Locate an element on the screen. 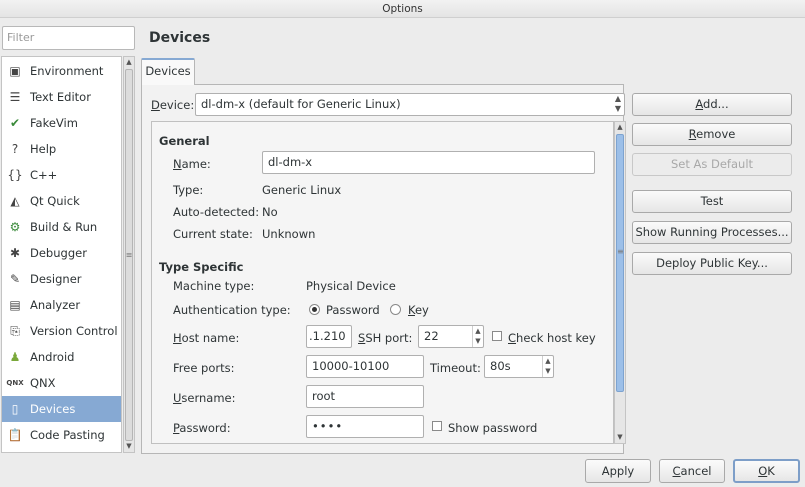 The image size is (805, 487). category-devices: ▯ Devices is located at coordinates (61, 409).